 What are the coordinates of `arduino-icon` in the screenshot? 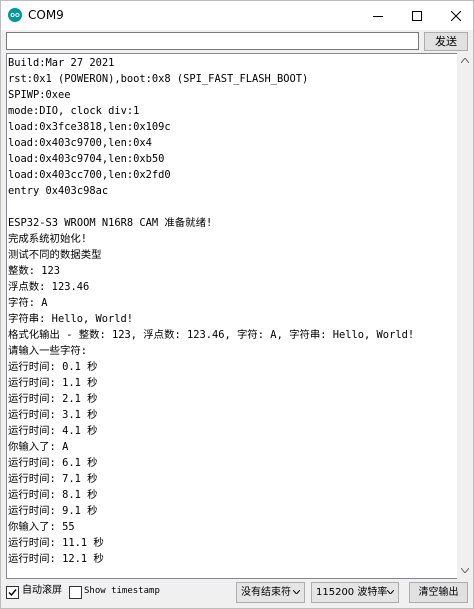 It's located at (15, 15).